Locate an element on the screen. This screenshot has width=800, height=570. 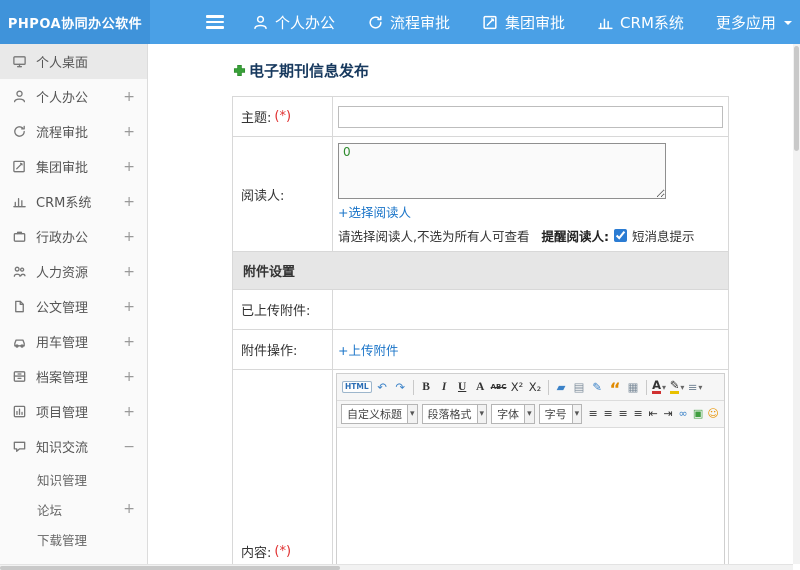
list-style-button: ≡ ▾ is located at coordinates (695, 387).